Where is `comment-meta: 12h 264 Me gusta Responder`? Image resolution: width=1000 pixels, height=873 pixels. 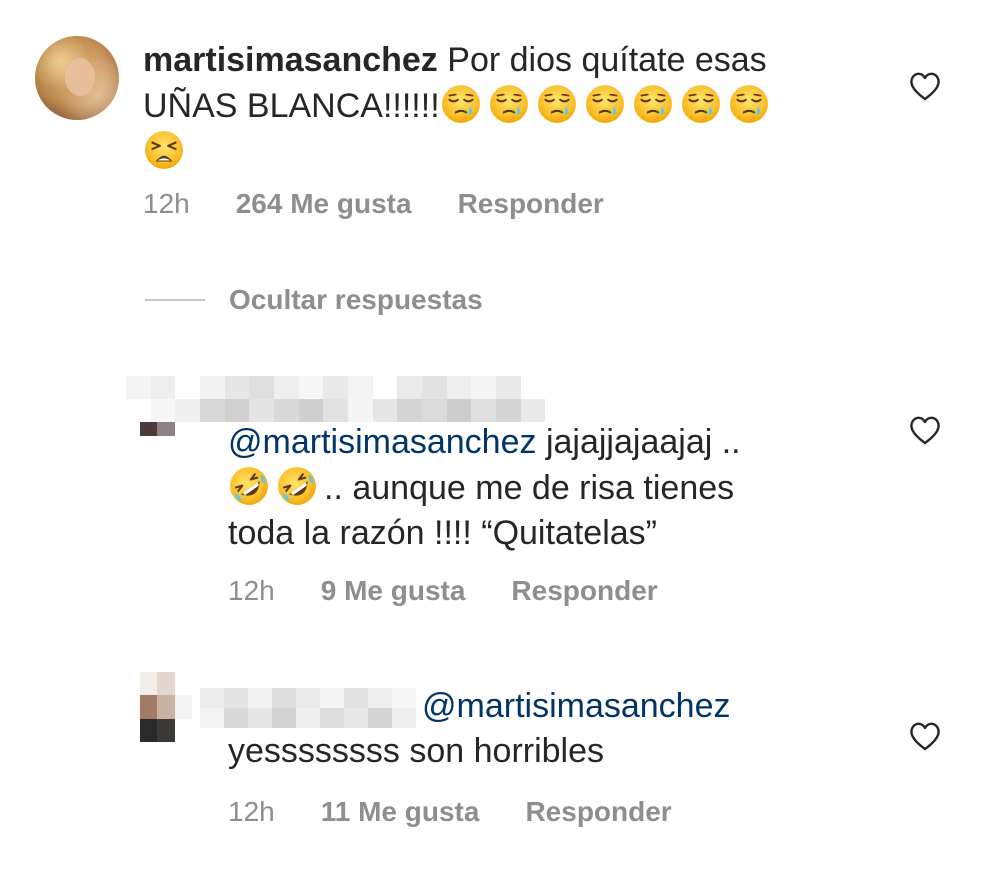
comment-meta: 12h 264 Me gusta Responder is located at coordinates (373, 204).